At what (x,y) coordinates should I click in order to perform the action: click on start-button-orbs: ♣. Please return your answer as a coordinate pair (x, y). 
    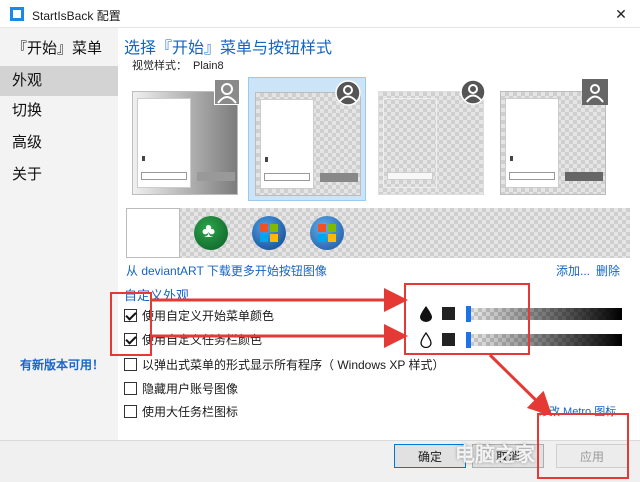
    Looking at the image, I should click on (378, 233).